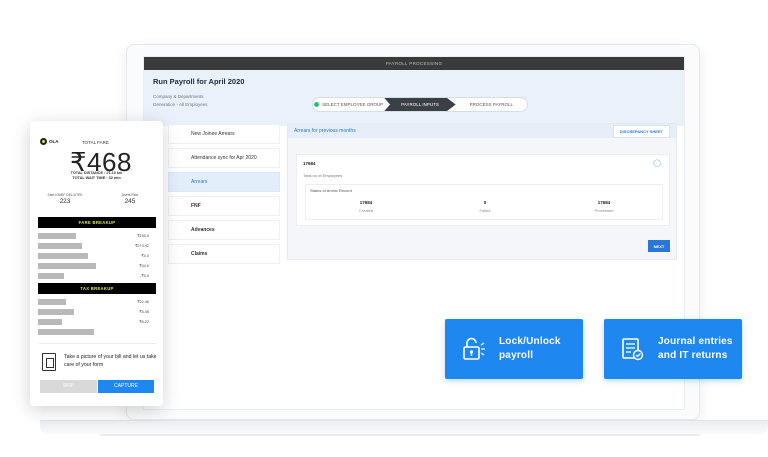  Describe the element at coordinates (366, 206) in the screenshot. I see `stat-created: 17684 Created` at that location.